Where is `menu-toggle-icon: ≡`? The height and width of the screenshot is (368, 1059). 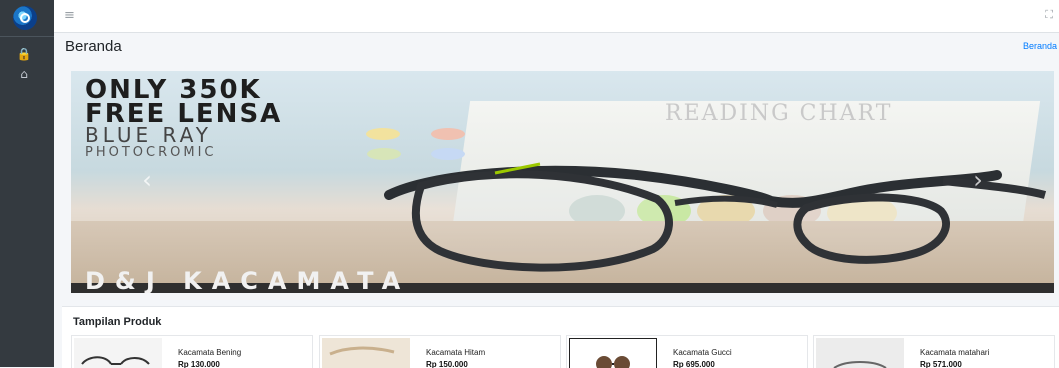
menu-toggle-icon: ≡ is located at coordinates (69, 15).